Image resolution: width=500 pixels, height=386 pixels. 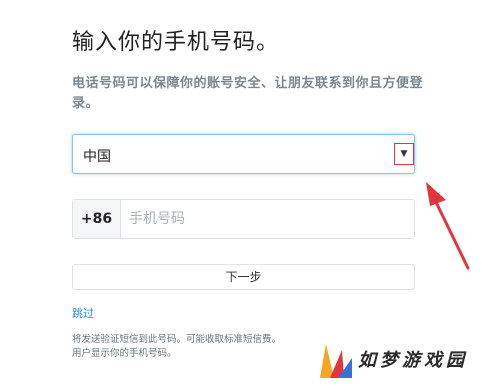 I want to click on phone-input-group: +86, so click(x=243, y=219).